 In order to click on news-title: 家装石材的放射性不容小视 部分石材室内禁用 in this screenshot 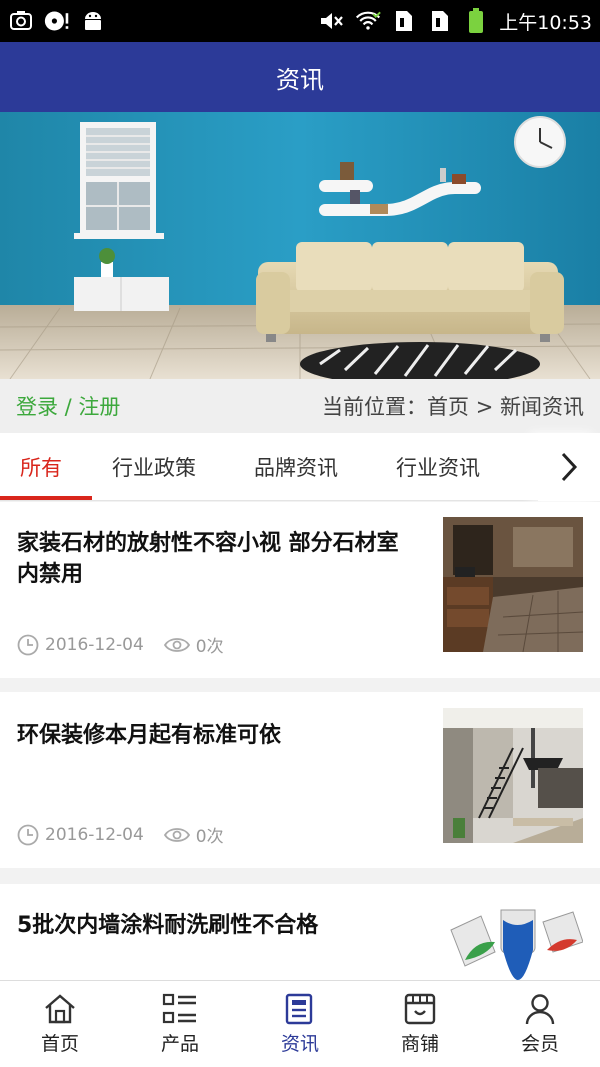, I will do `click(217, 559)`.